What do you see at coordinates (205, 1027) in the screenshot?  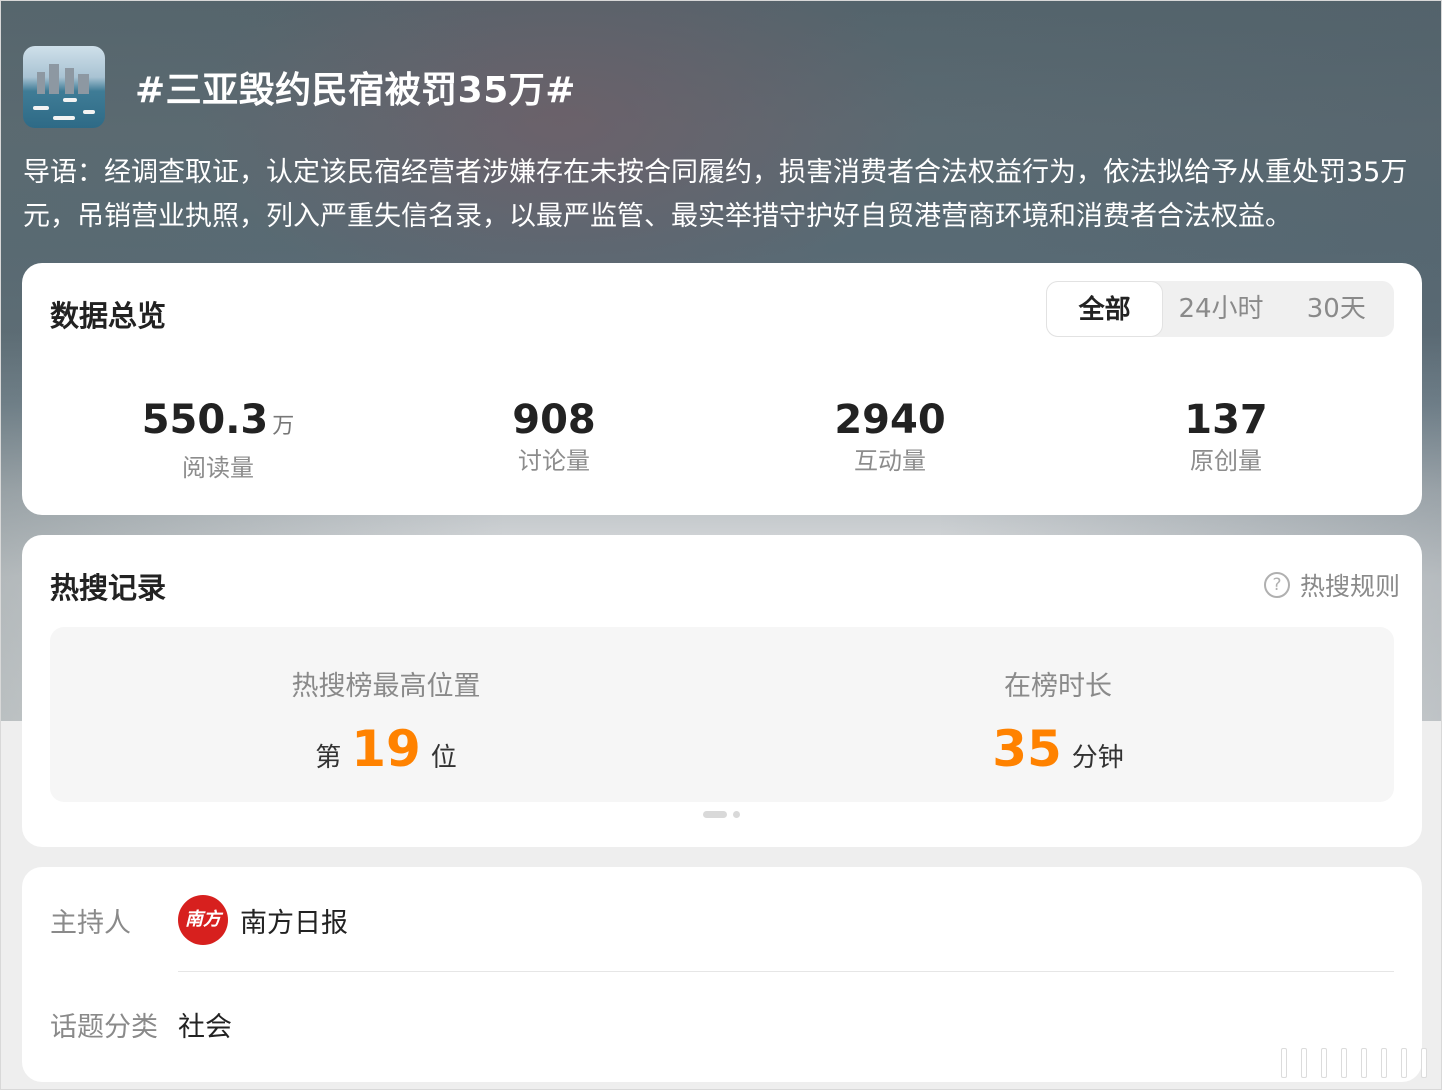 I see `category-value: 社会` at bounding box center [205, 1027].